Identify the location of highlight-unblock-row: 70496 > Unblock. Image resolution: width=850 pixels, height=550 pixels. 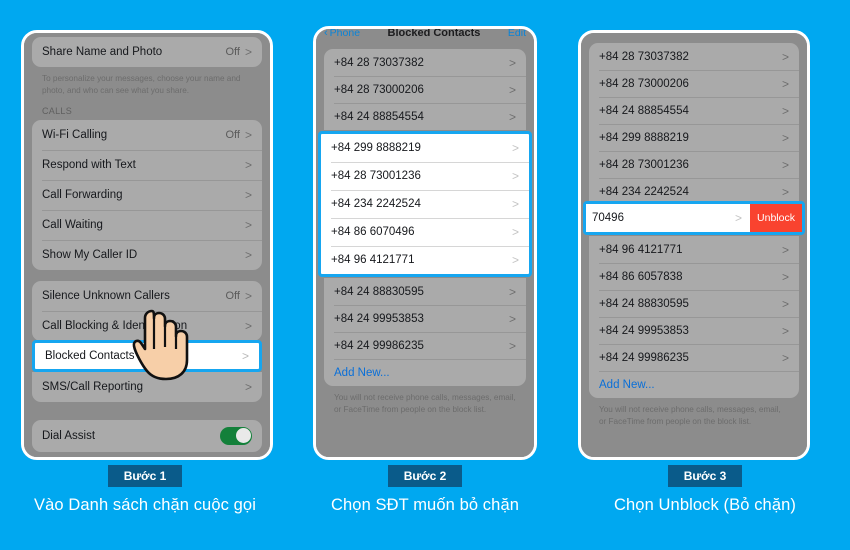
(694, 218).